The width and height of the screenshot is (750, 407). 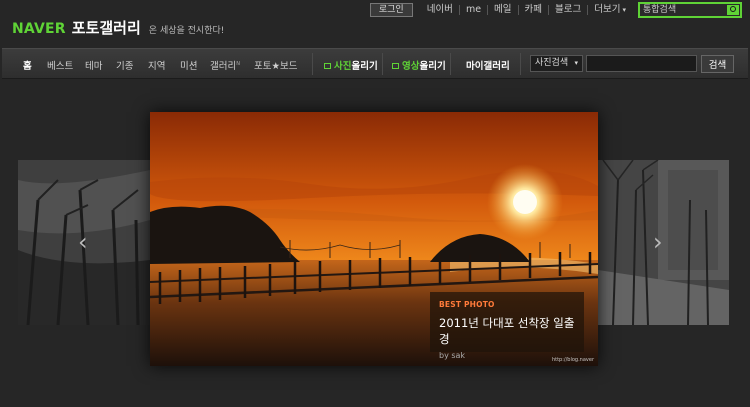 What do you see at coordinates (717, 64) in the screenshot?
I see `search-button: 검색` at bounding box center [717, 64].